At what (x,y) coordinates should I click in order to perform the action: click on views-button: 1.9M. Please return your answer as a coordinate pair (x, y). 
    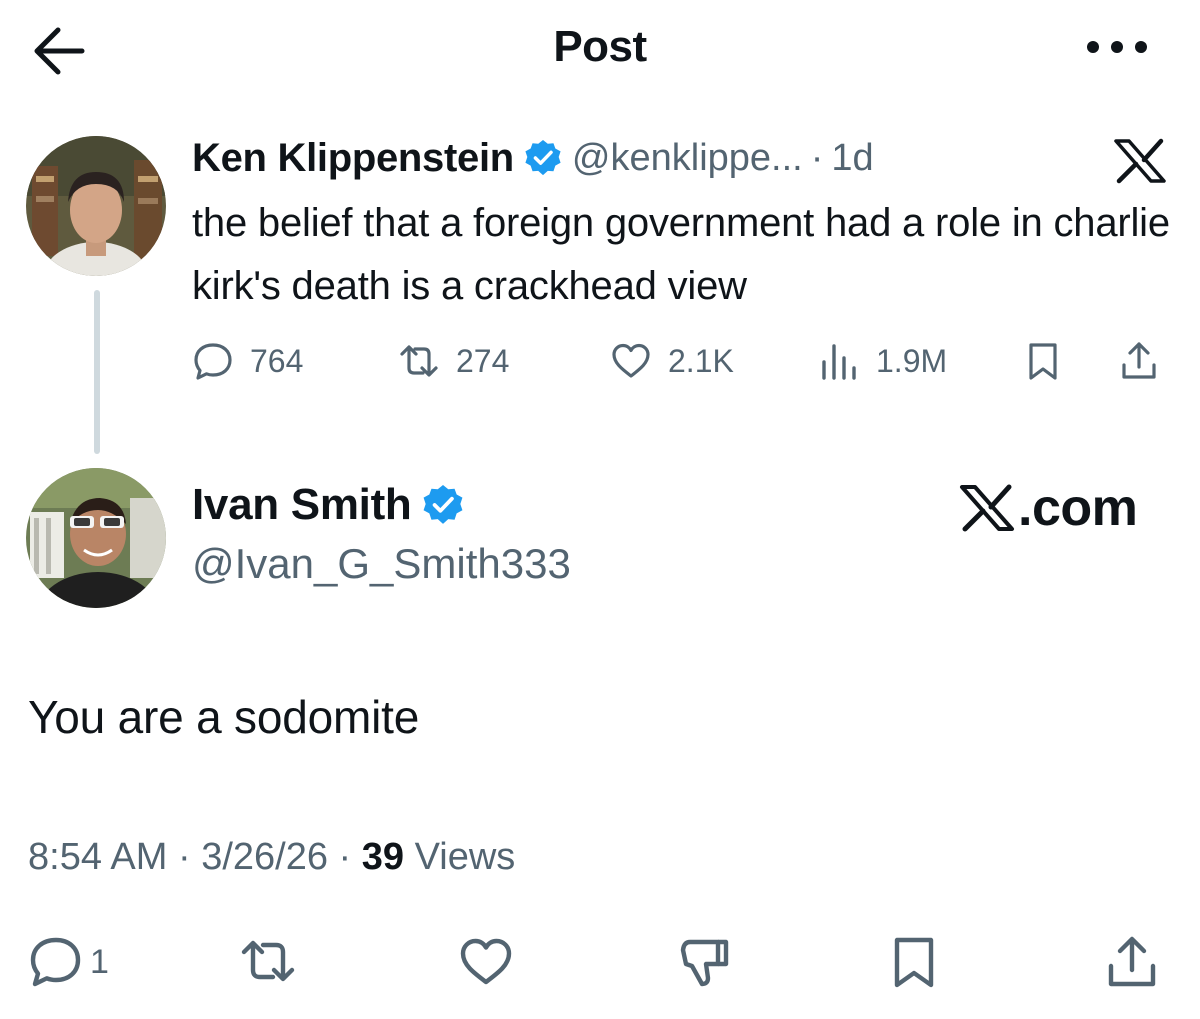
    Looking at the image, I should click on (882, 361).